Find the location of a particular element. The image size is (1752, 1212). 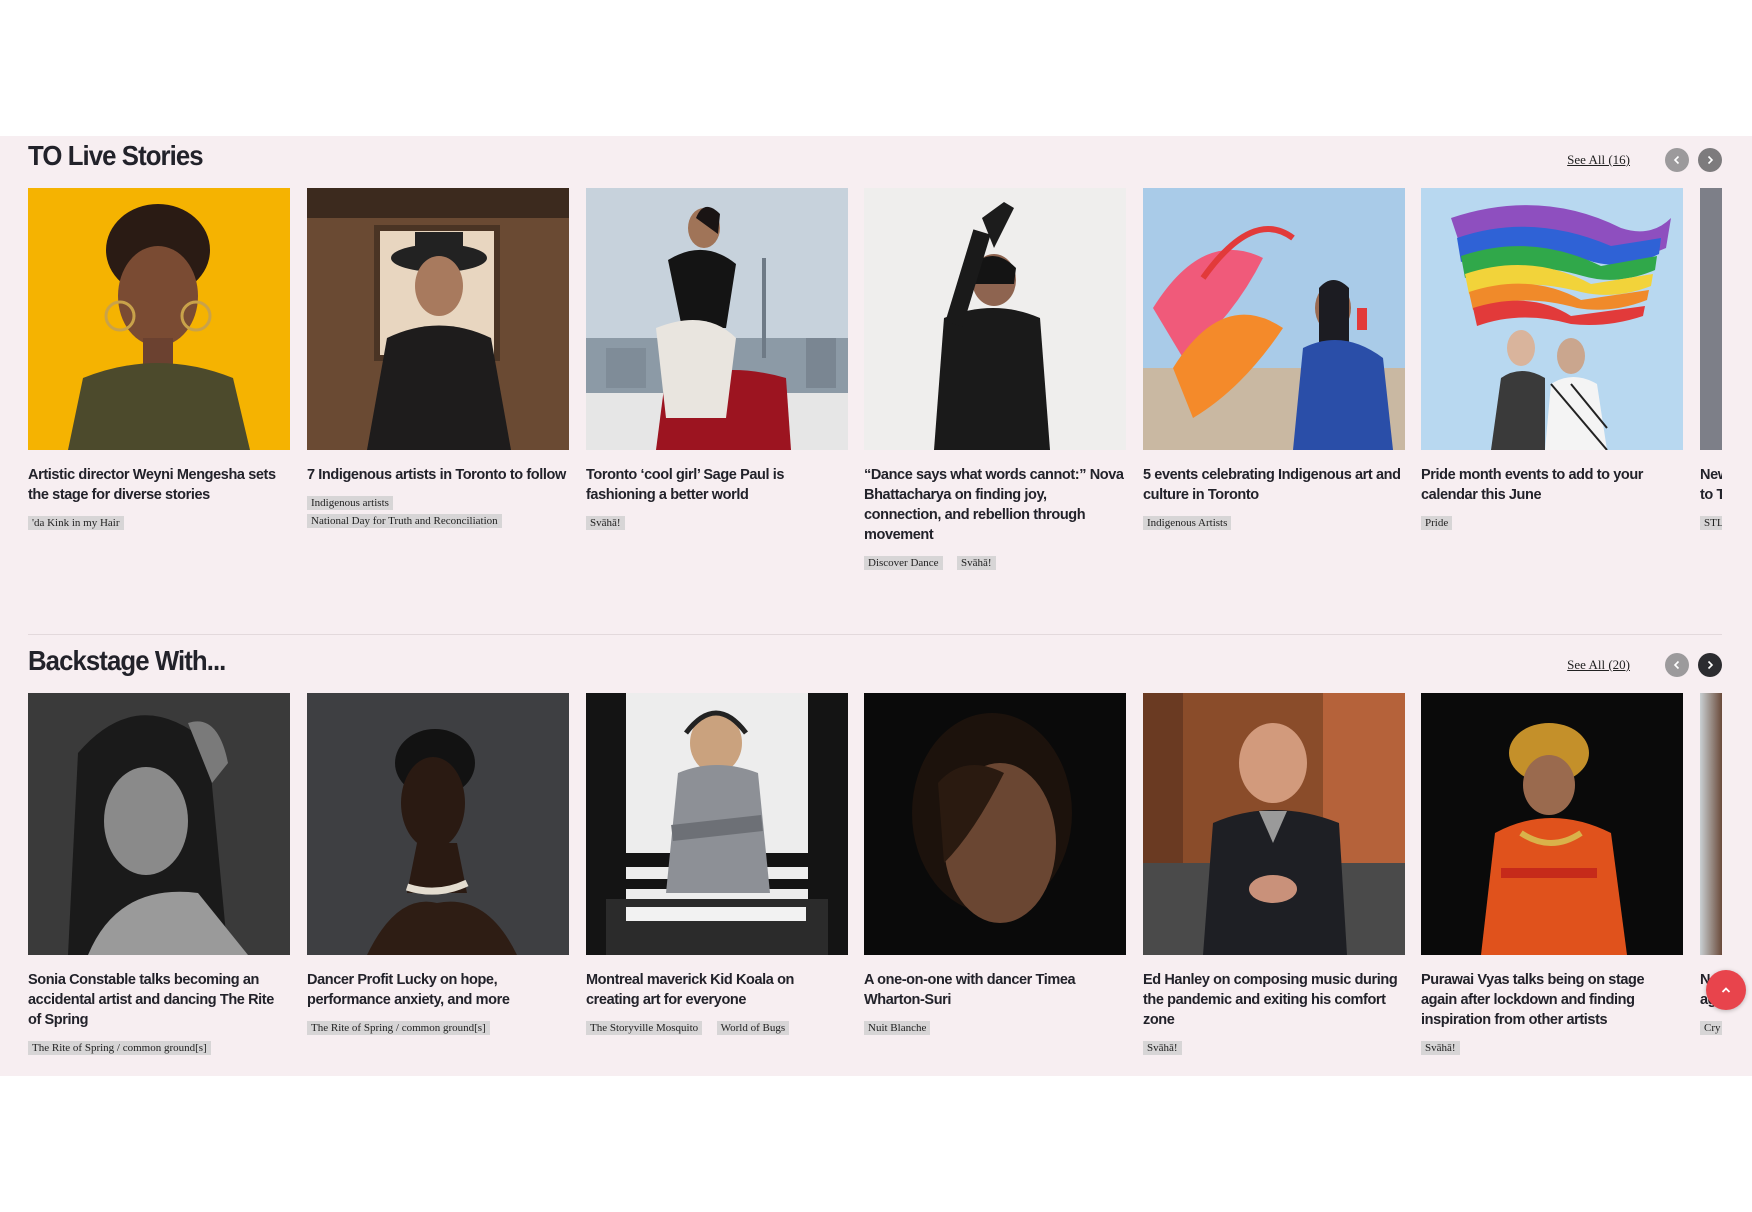

see-all-link: See All (16) is located at coordinates (1598, 160).